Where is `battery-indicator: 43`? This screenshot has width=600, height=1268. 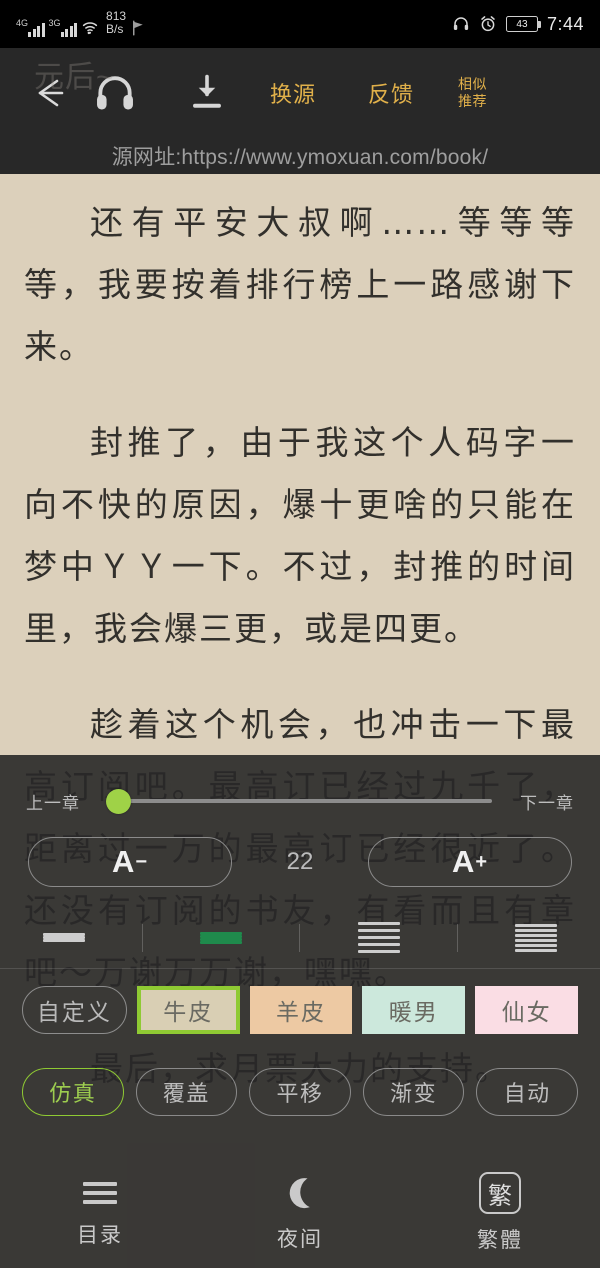 battery-indicator: 43 is located at coordinates (523, 24).